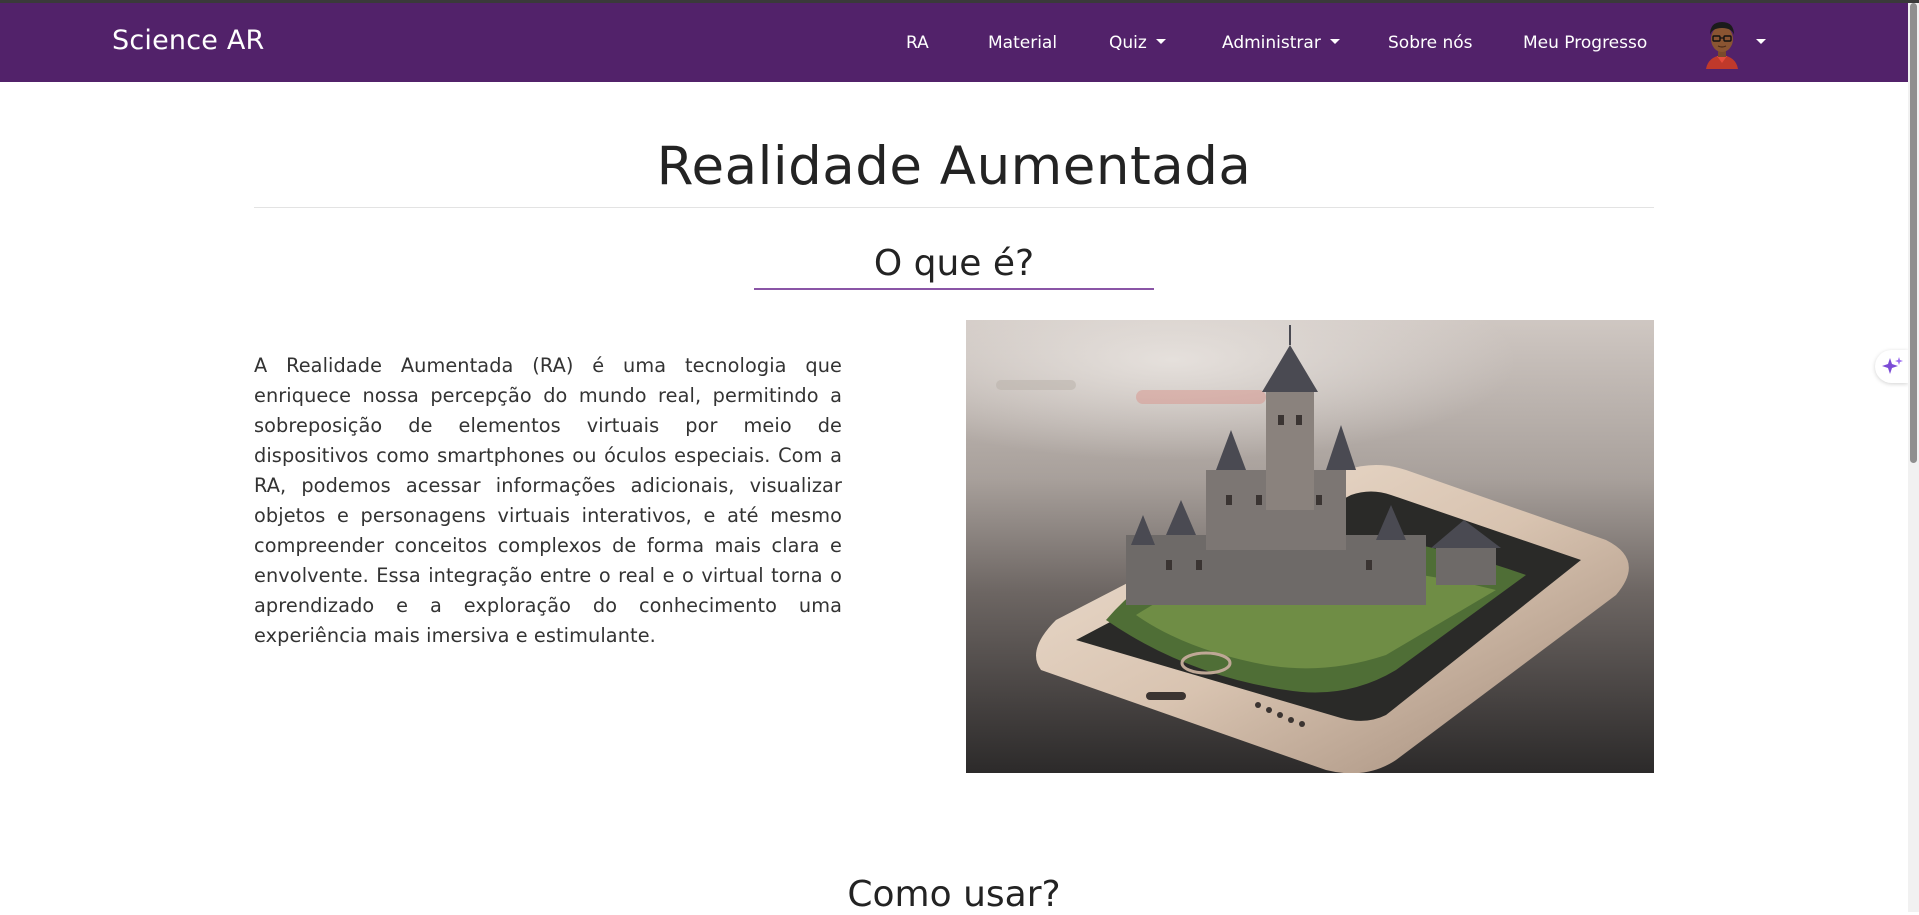 Image resolution: width=1919 pixels, height=915 pixels. Describe the element at coordinates (954, 894) in the screenshot. I see `section-heading-how-to-use: Como usar?` at that location.